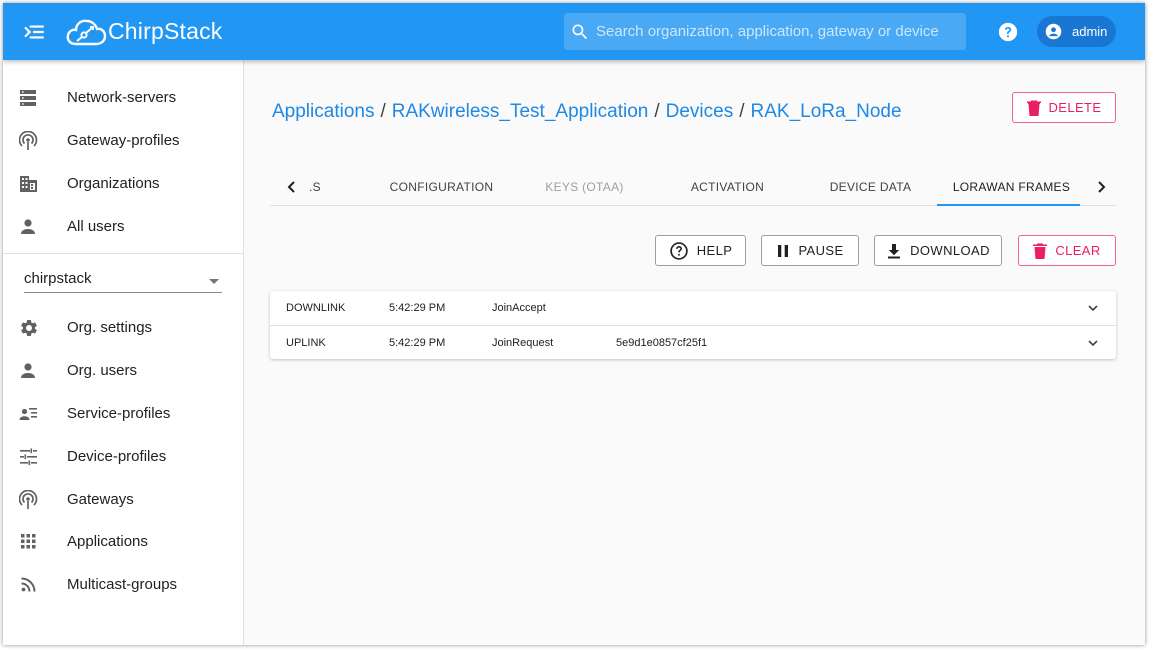 The width and height of the screenshot is (1150, 650). What do you see at coordinates (776, 31) in the screenshot?
I see `search-input` at bounding box center [776, 31].